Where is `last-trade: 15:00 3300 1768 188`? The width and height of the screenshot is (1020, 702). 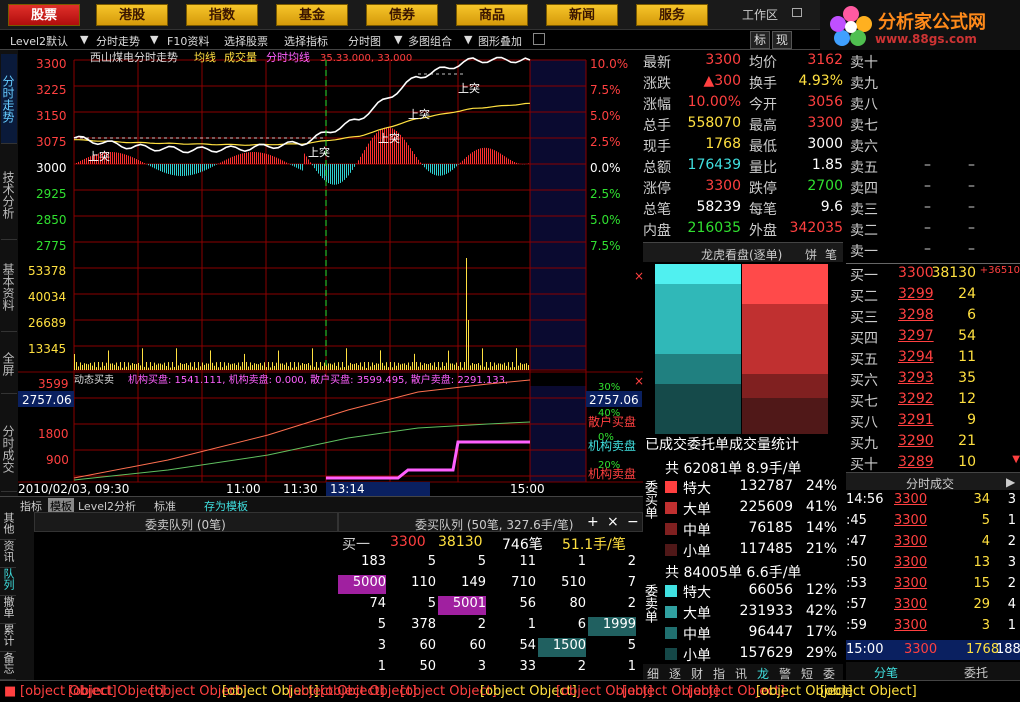
last-trade: 15:00 3300 1768 188 is located at coordinates (933, 650).